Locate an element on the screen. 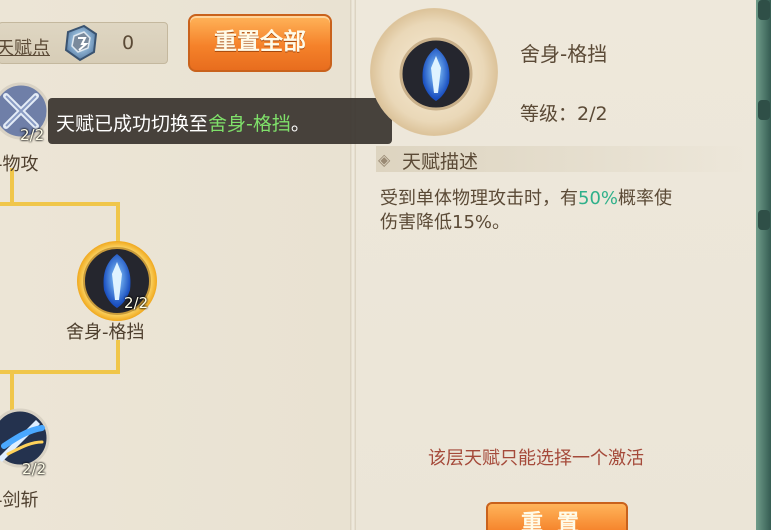 The height and width of the screenshot is (530, 771). talent-points-value: 0 is located at coordinates (128, 43).